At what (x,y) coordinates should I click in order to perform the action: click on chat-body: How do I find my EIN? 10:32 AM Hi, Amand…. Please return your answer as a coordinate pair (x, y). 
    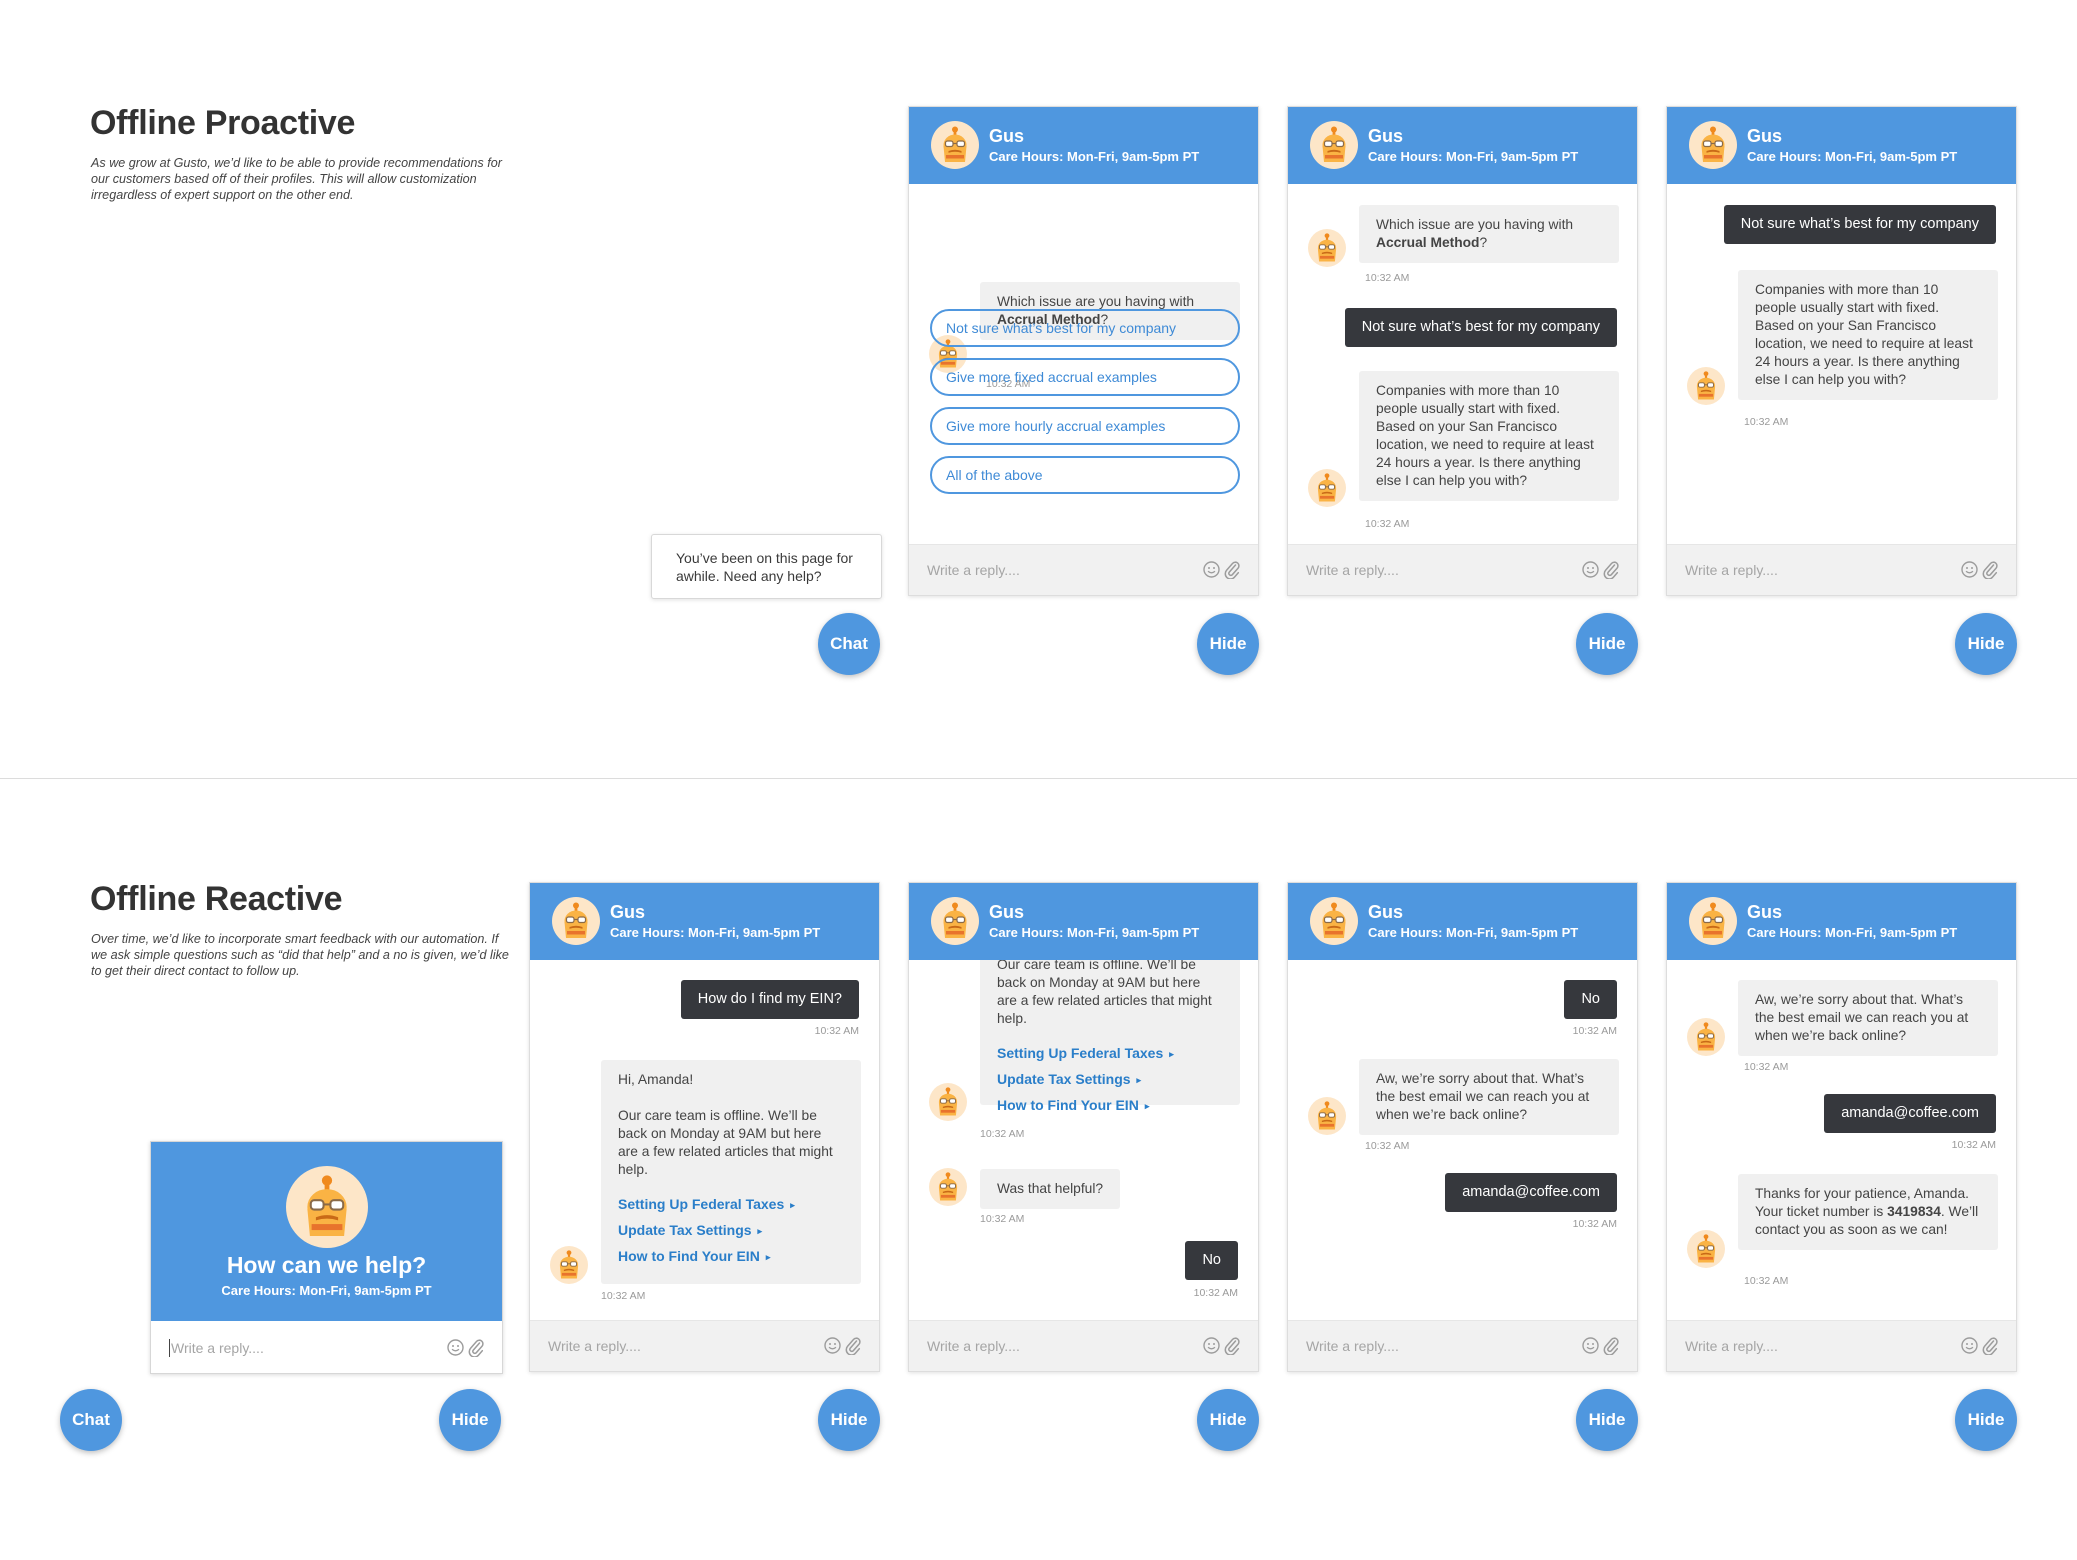
    Looking at the image, I should click on (704, 1102).